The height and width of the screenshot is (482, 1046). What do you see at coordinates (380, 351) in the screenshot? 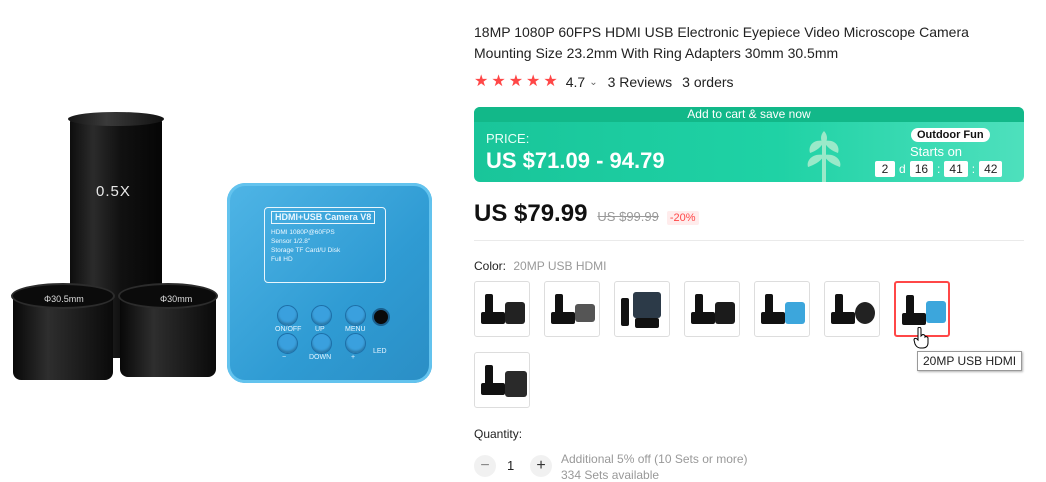
I see `led-label: LED` at bounding box center [380, 351].